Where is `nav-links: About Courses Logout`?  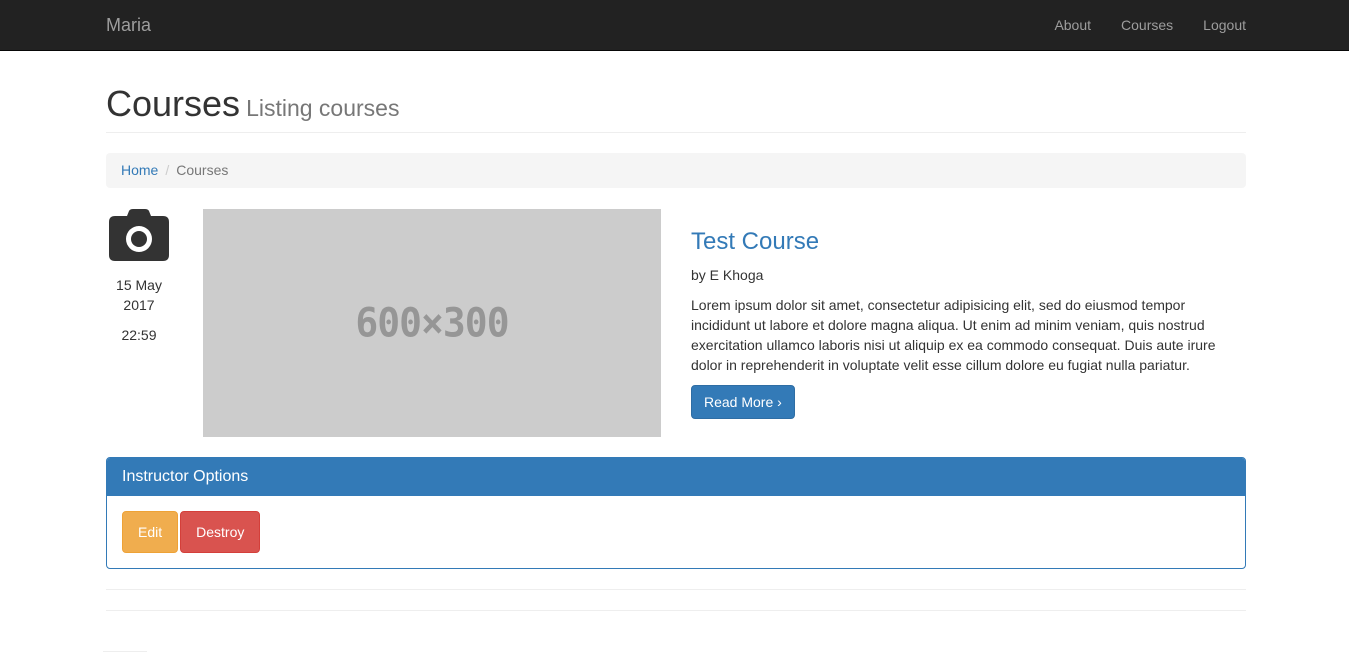 nav-links: About Courses Logout is located at coordinates (1142, 25).